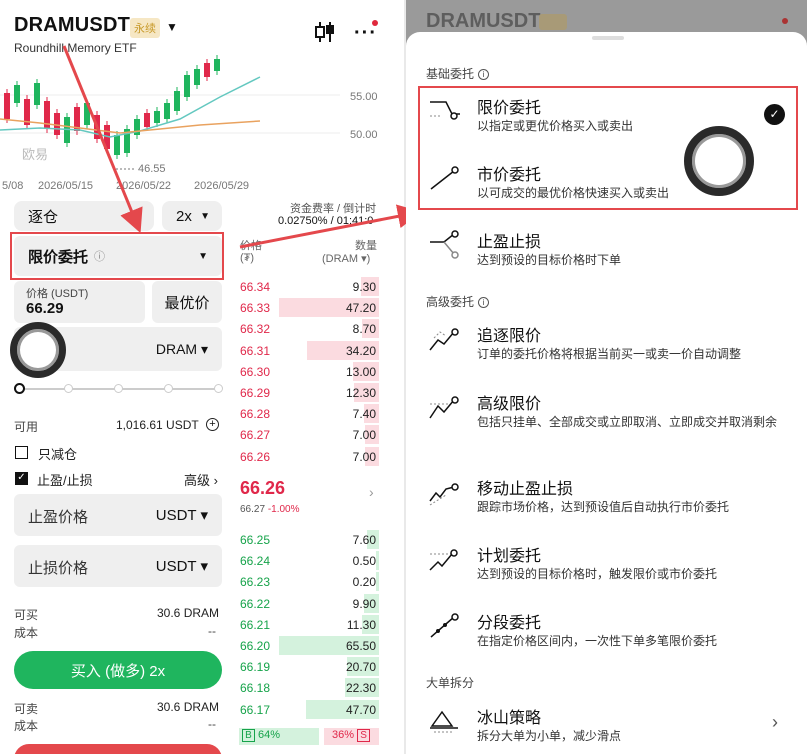  I want to click on option-desc: 在指定价格区间内，一次性下单多笔限价委托, so click(597, 641).